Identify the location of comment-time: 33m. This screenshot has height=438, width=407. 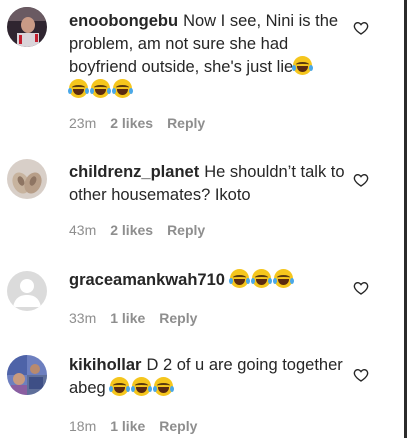
(83, 318).